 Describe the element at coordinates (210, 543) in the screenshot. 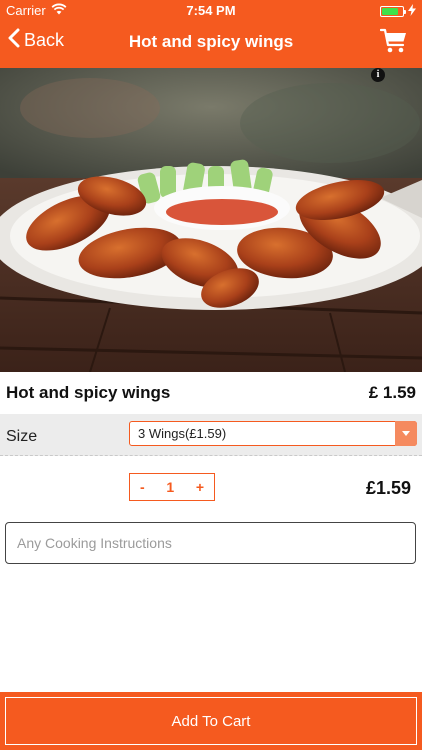

I see `cooking-instructions-input` at that location.